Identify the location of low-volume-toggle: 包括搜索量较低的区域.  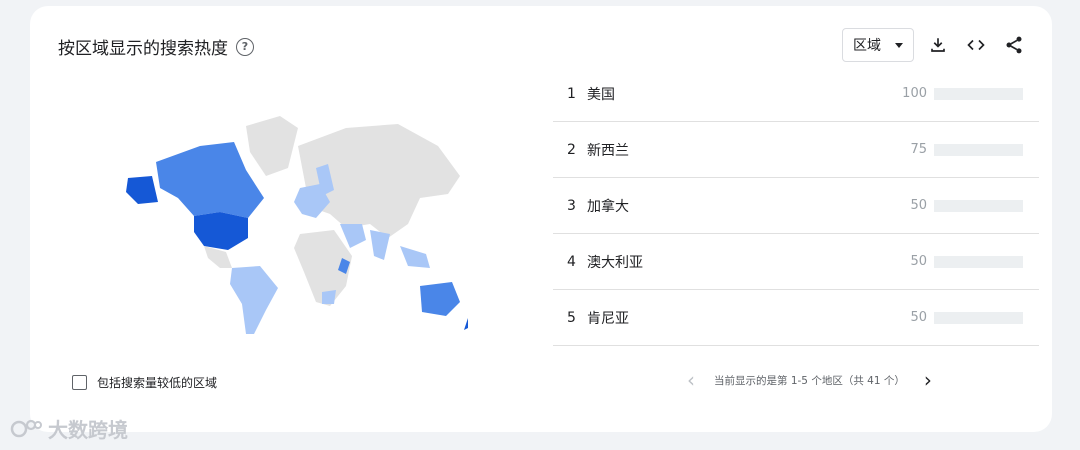
(144, 382).